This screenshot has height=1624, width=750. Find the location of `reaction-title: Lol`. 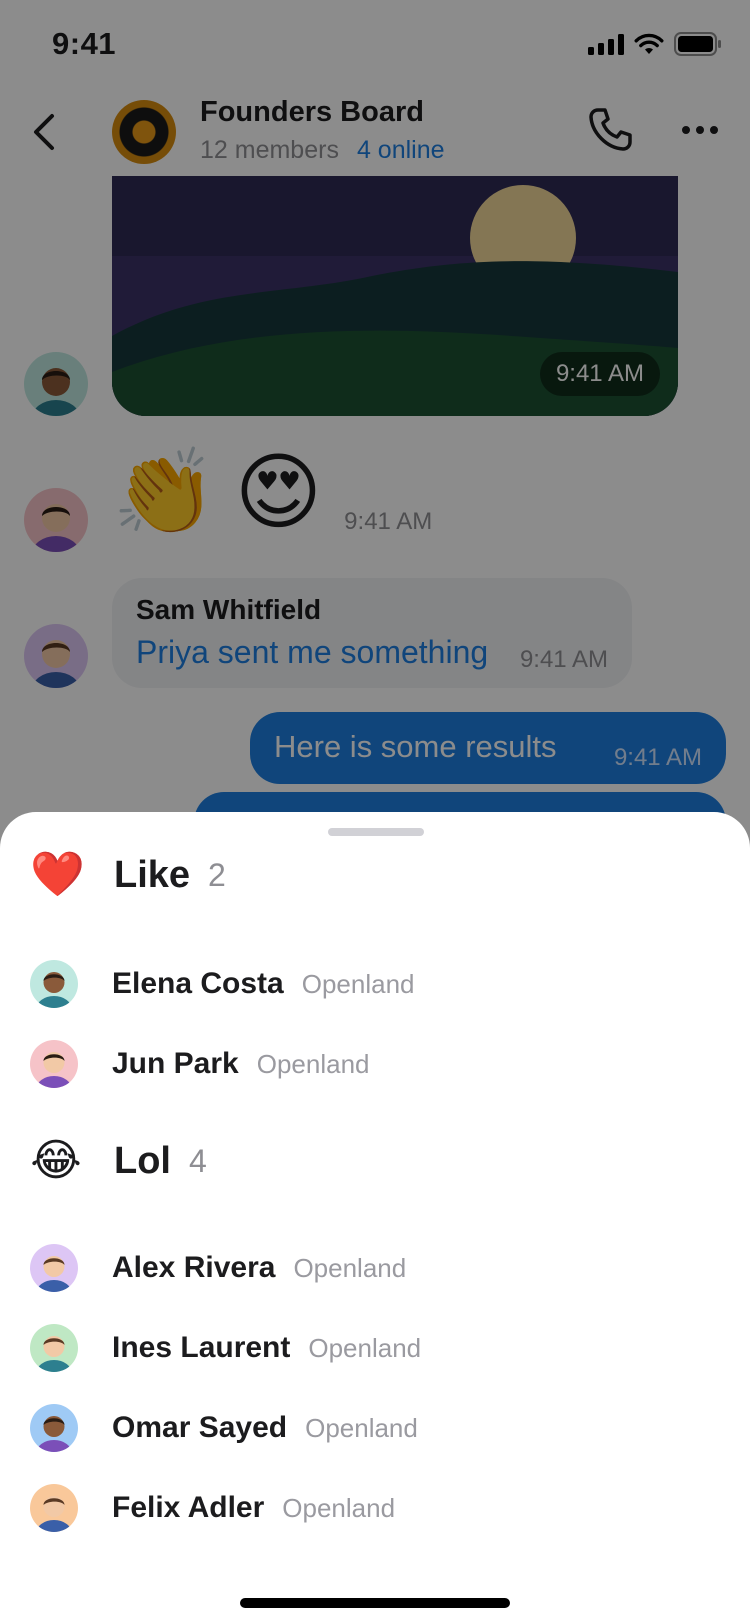

reaction-title: Lol is located at coordinates (142, 1160).